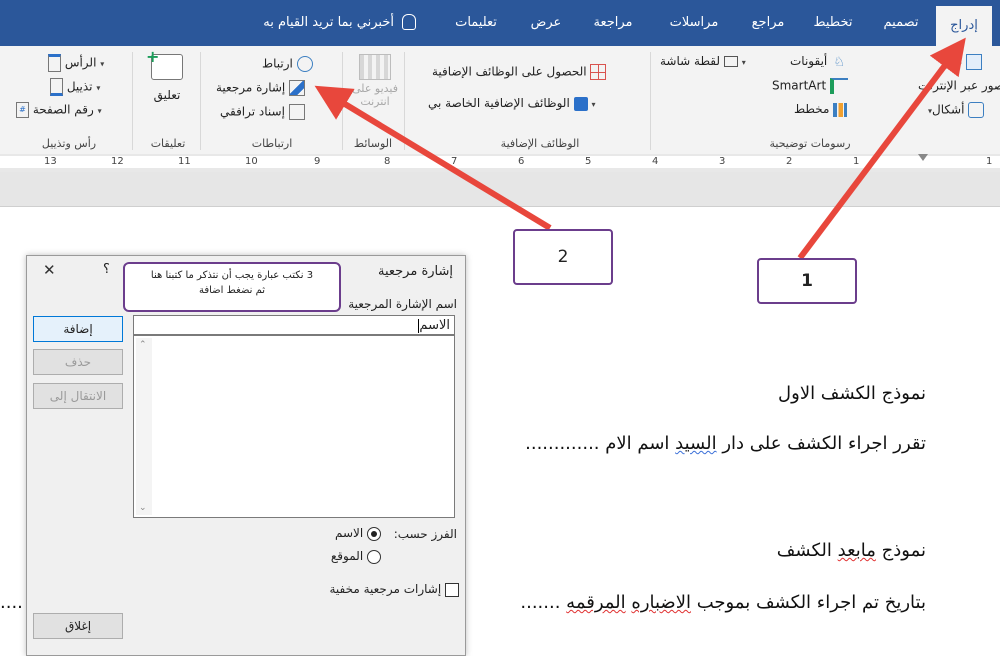 Image resolution: width=1000 pixels, height=656 pixels. Describe the element at coordinates (563, 257) in the screenshot. I see `callout-2: 2` at that location.